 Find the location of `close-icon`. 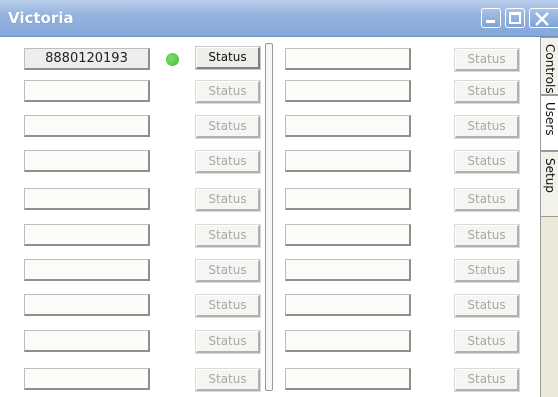

close-icon is located at coordinates (542, 19).